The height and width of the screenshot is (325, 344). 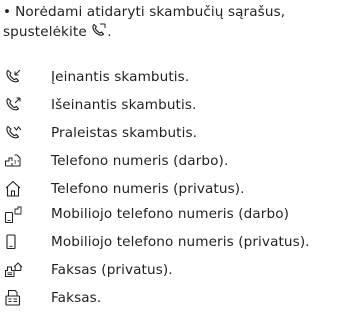 I want to click on list-item: Mobiliojo telefono numeris (darbo), so click(x=172, y=214).